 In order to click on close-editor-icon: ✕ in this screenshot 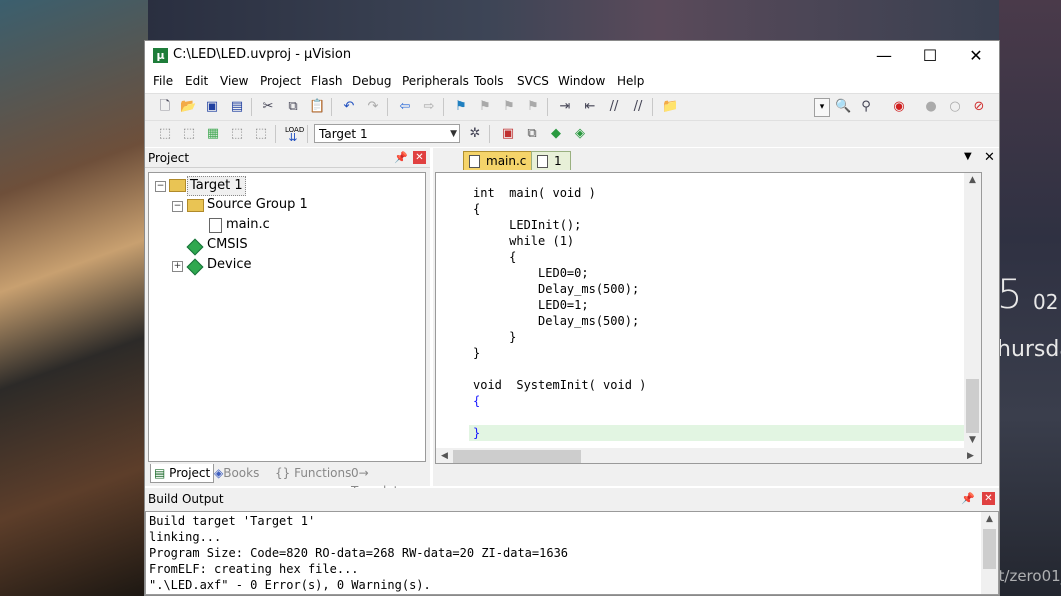, I will do `click(989, 157)`.